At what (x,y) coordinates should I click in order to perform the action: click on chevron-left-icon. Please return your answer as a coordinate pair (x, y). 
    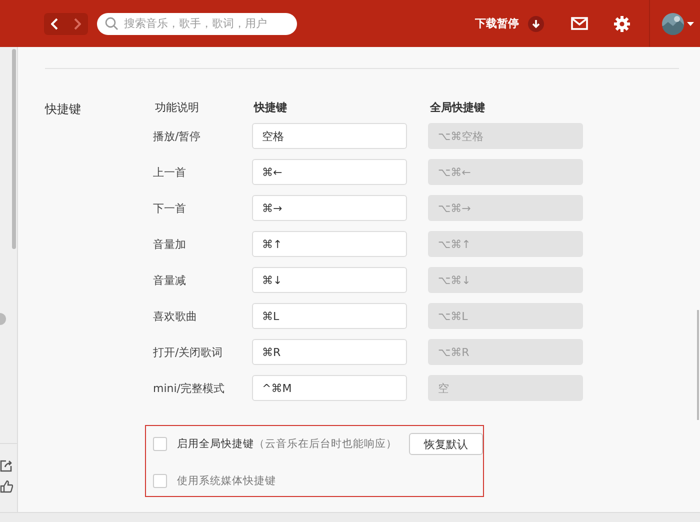
    Looking at the image, I should click on (55, 24).